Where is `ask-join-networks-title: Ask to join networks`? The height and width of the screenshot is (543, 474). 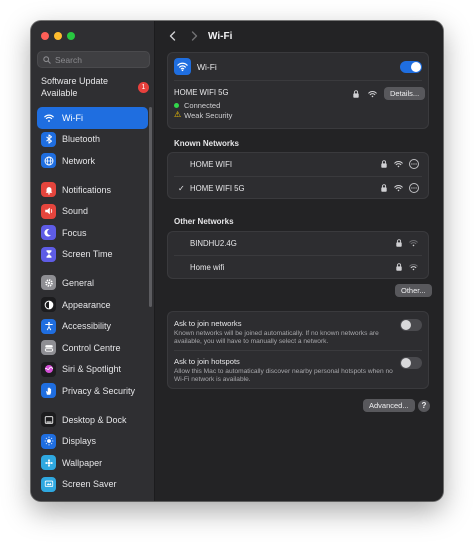
ask-join-networks-title: Ask to join networks is located at coordinates (208, 323).